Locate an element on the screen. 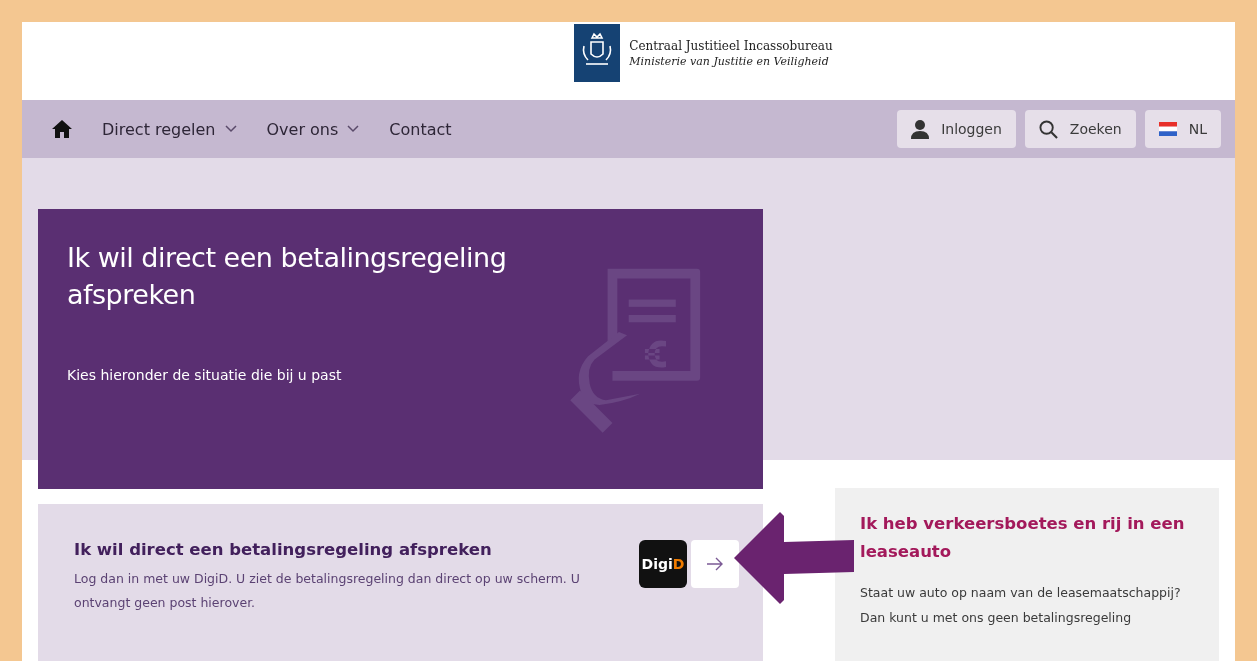  hero-title: Ik wil direct een betalingsregeling afspreken is located at coordinates (287, 276).